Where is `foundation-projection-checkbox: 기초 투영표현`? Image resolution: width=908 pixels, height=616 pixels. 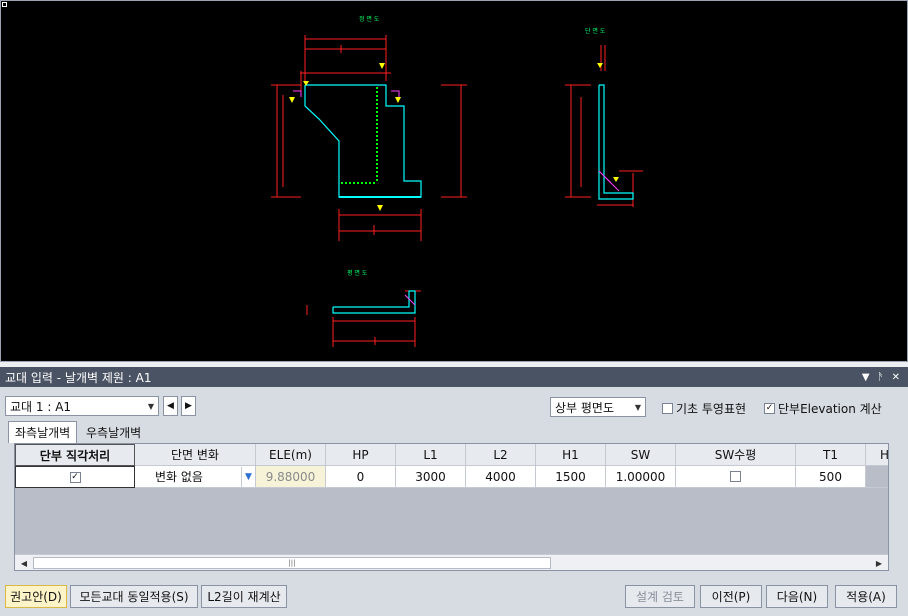
foundation-projection-checkbox: 기초 투영표현 is located at coordinates (704, 408).